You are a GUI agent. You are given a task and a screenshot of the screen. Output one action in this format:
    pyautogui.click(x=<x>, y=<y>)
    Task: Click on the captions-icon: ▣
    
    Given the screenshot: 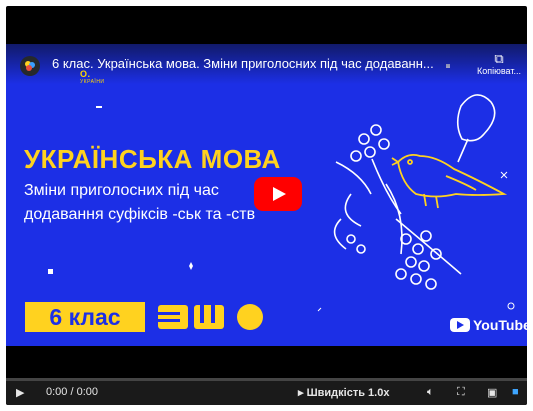 What is the action you would take?
    pyautogui.click(x=492, y=392)
    